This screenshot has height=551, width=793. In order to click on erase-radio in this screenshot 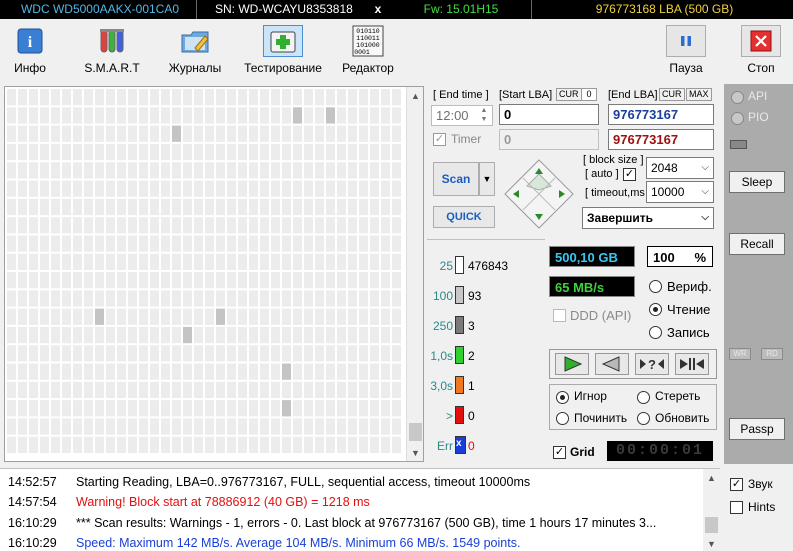, I will do `click(643, 397)`.